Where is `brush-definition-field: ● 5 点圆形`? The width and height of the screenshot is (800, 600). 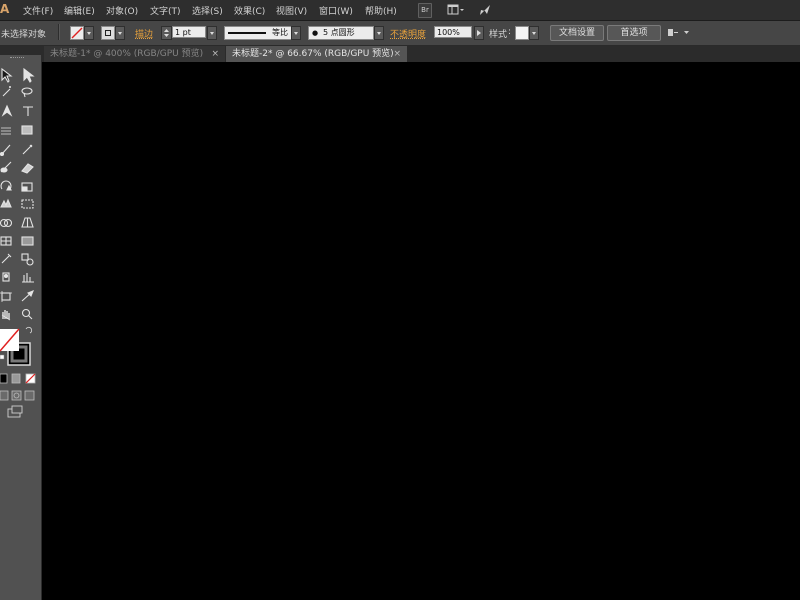 brush-definition-field: ● 5 点圆形 is located at coordinates (341, 33).